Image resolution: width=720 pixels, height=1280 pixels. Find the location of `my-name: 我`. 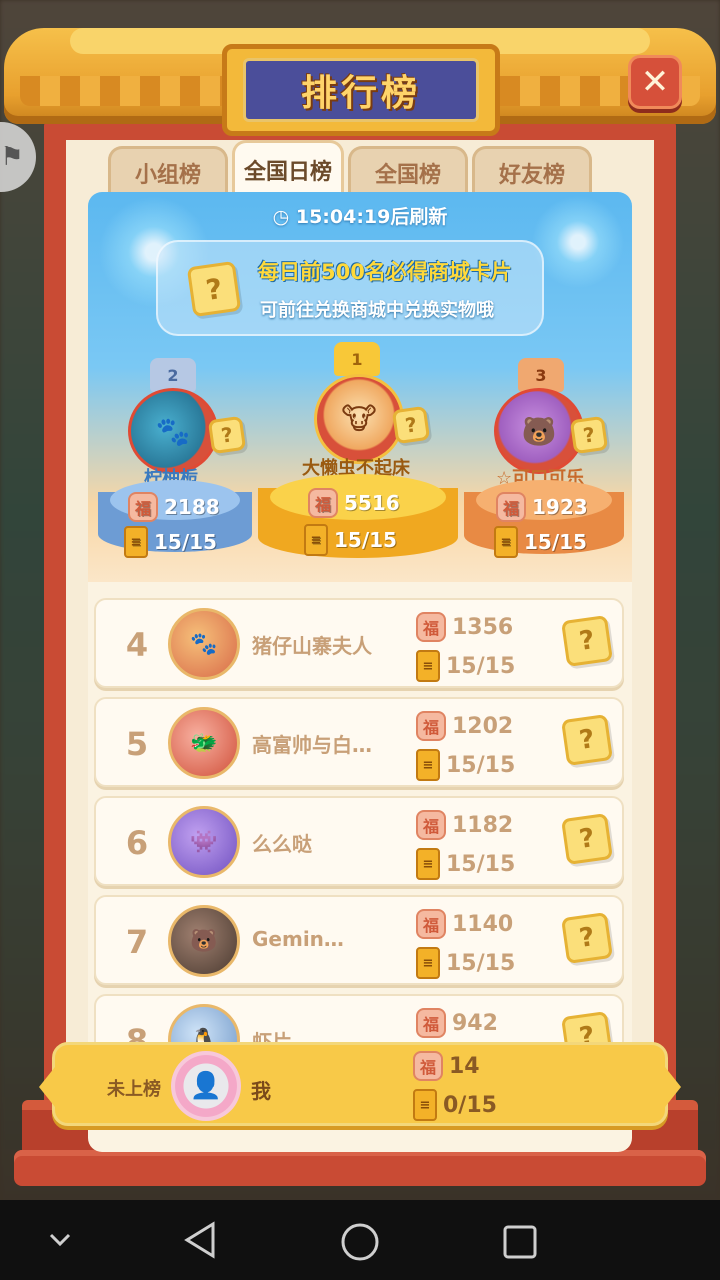

my-name: 我 is located at coordinates (261, 1091).